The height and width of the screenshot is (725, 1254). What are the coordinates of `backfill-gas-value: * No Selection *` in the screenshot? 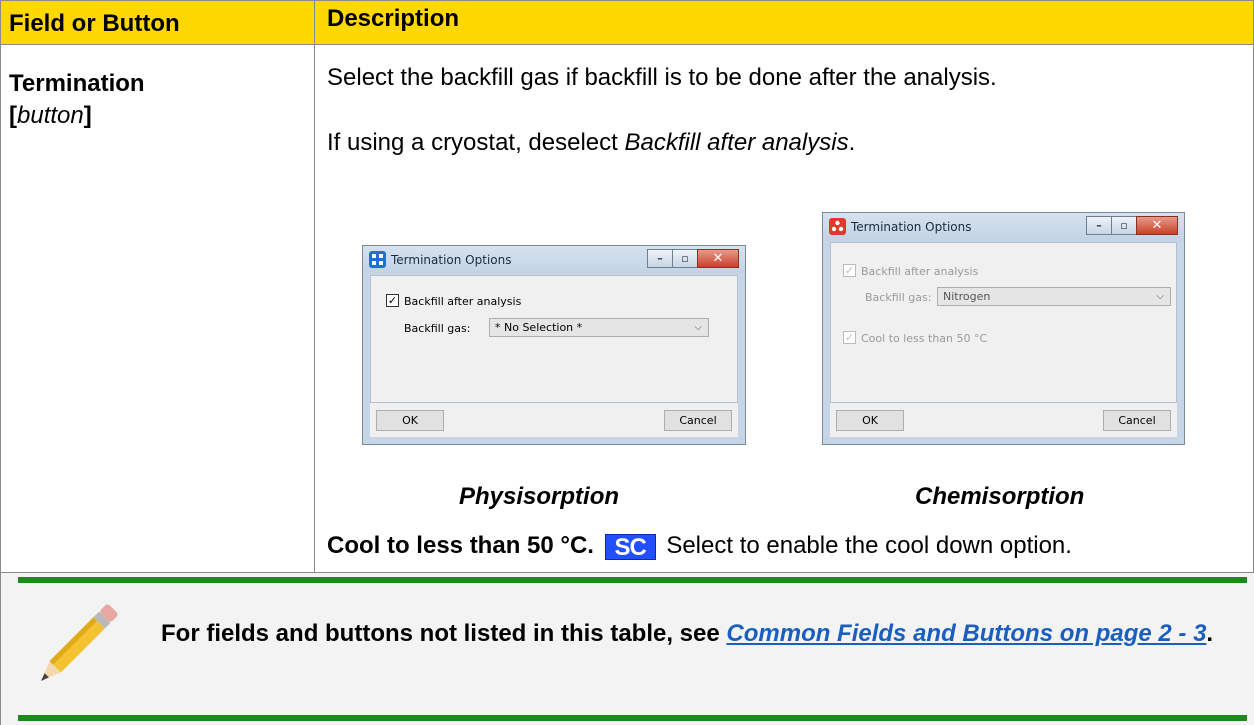 It's located at (539, 327).